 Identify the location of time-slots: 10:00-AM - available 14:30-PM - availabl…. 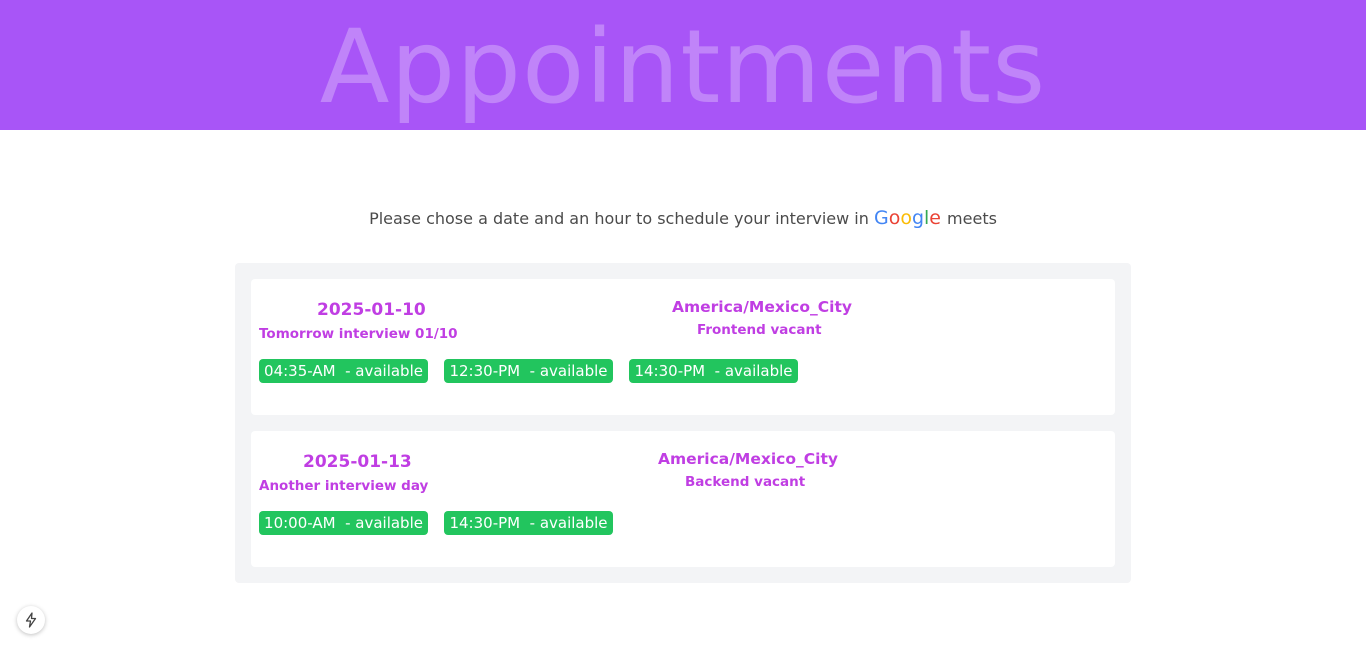
(436, 523).